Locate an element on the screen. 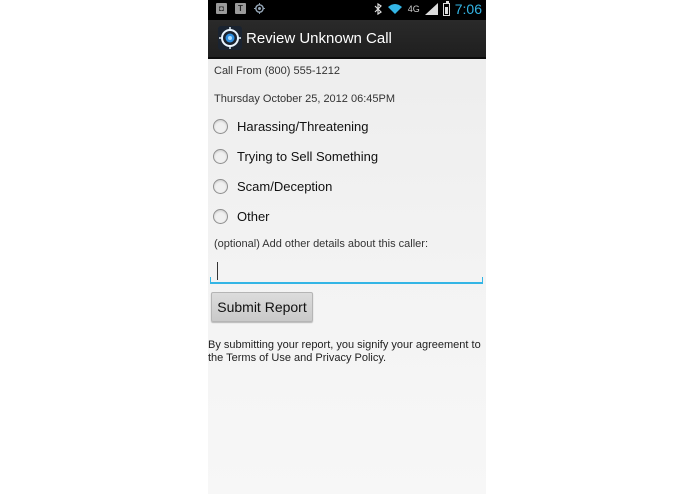  network-type-label: 4G is located at coordinates (413, 8).